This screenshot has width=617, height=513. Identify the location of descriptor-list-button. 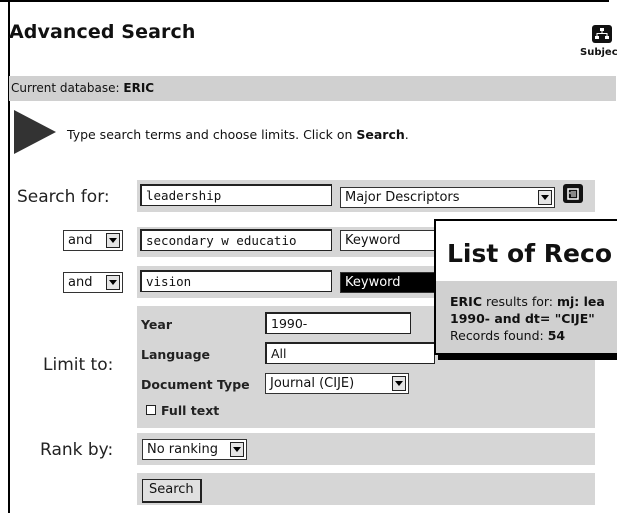
(573, 193).